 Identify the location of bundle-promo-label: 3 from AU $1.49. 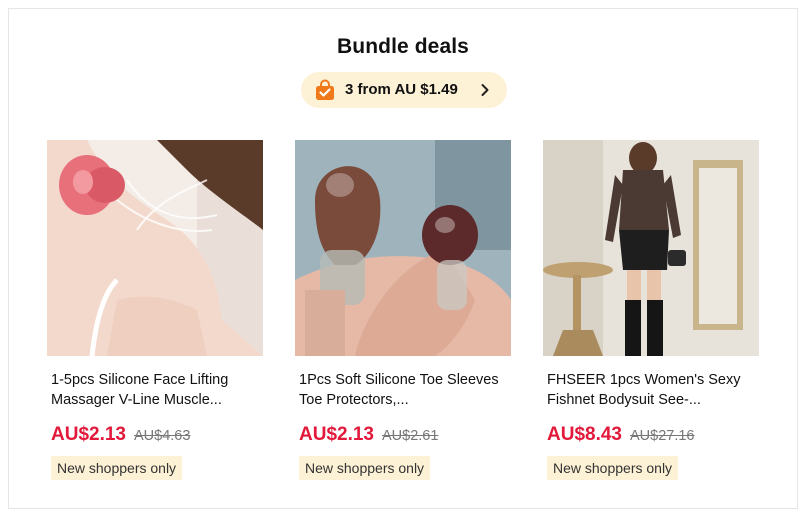
(401, 89).